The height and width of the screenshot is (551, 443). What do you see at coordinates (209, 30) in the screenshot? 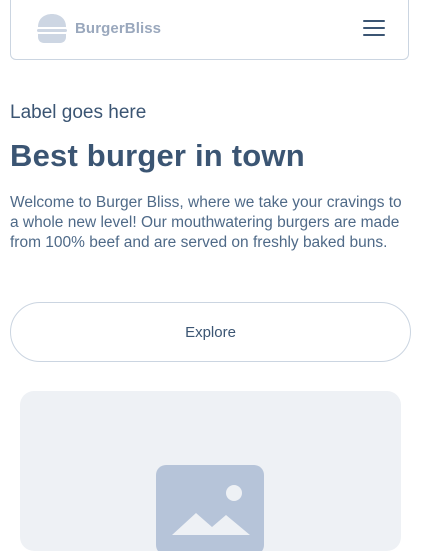
I see `navbar: BurgerBliss` at bounding box center [209, 30].